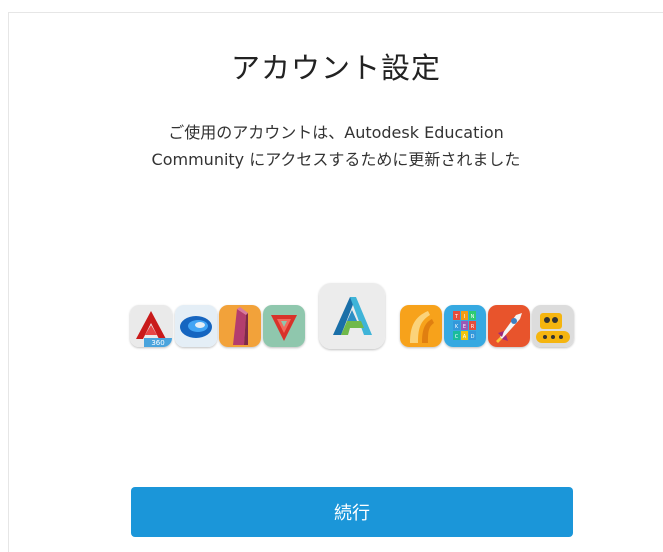  I want to click on page-title: アカウント設定, so click(335, 68).